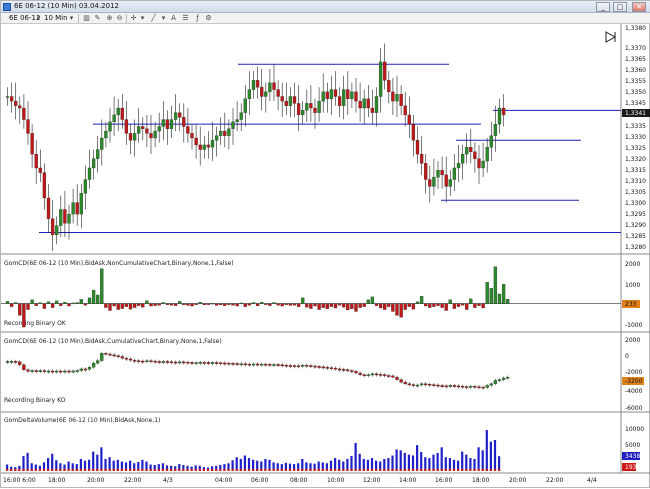  I want to click on time-label: 4/4, so click(592, 480).